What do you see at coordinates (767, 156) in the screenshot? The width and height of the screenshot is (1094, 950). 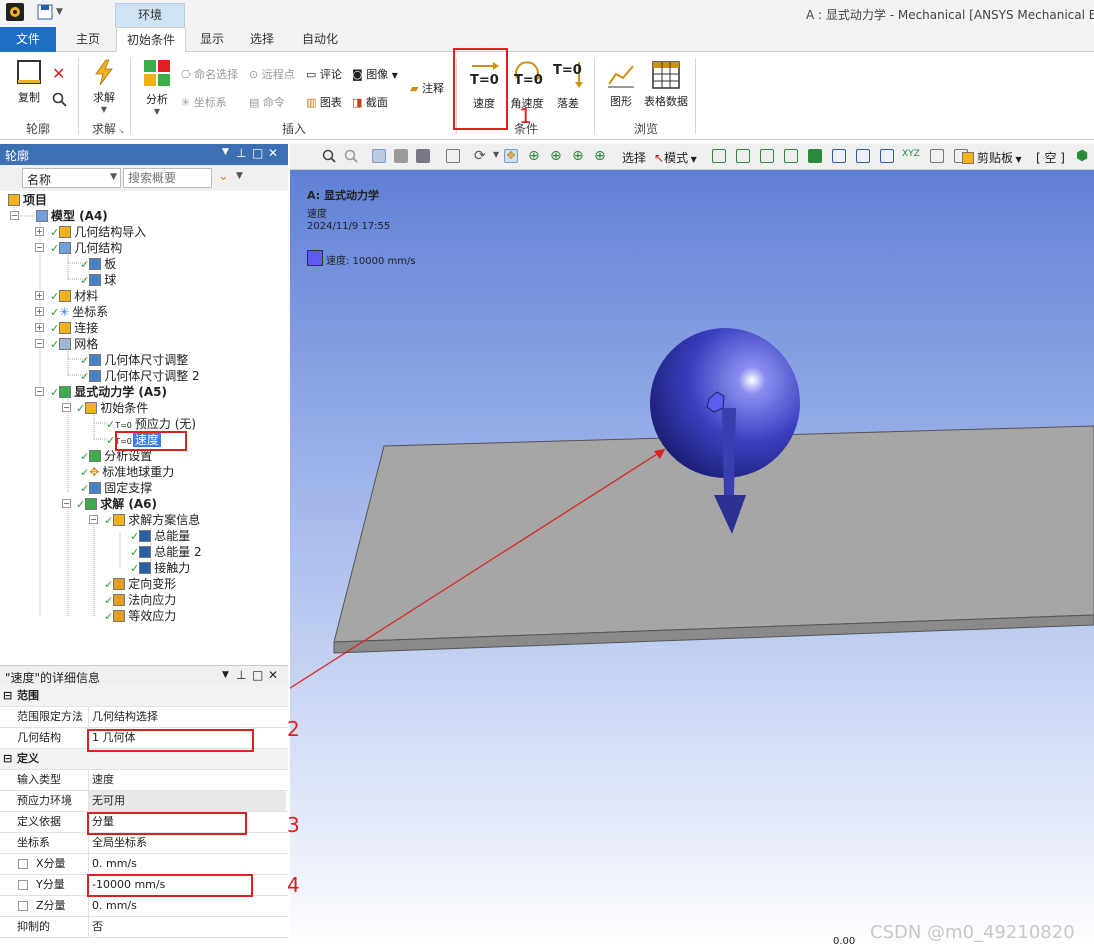 I see `extend-limits-icon` at bounding box center [767, 156].